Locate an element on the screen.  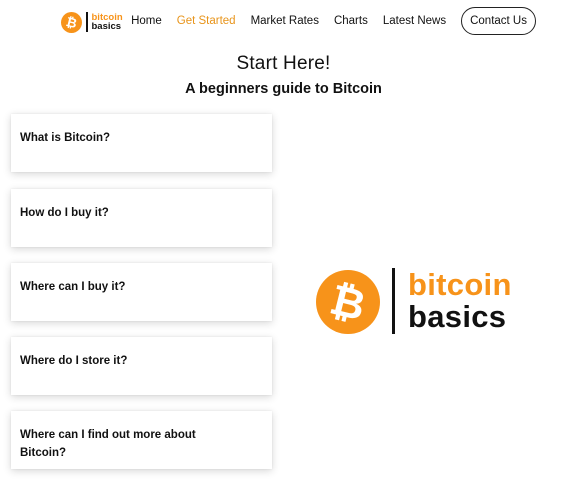
nav-latest-news: Latest News is located at coordinates (414, 21).